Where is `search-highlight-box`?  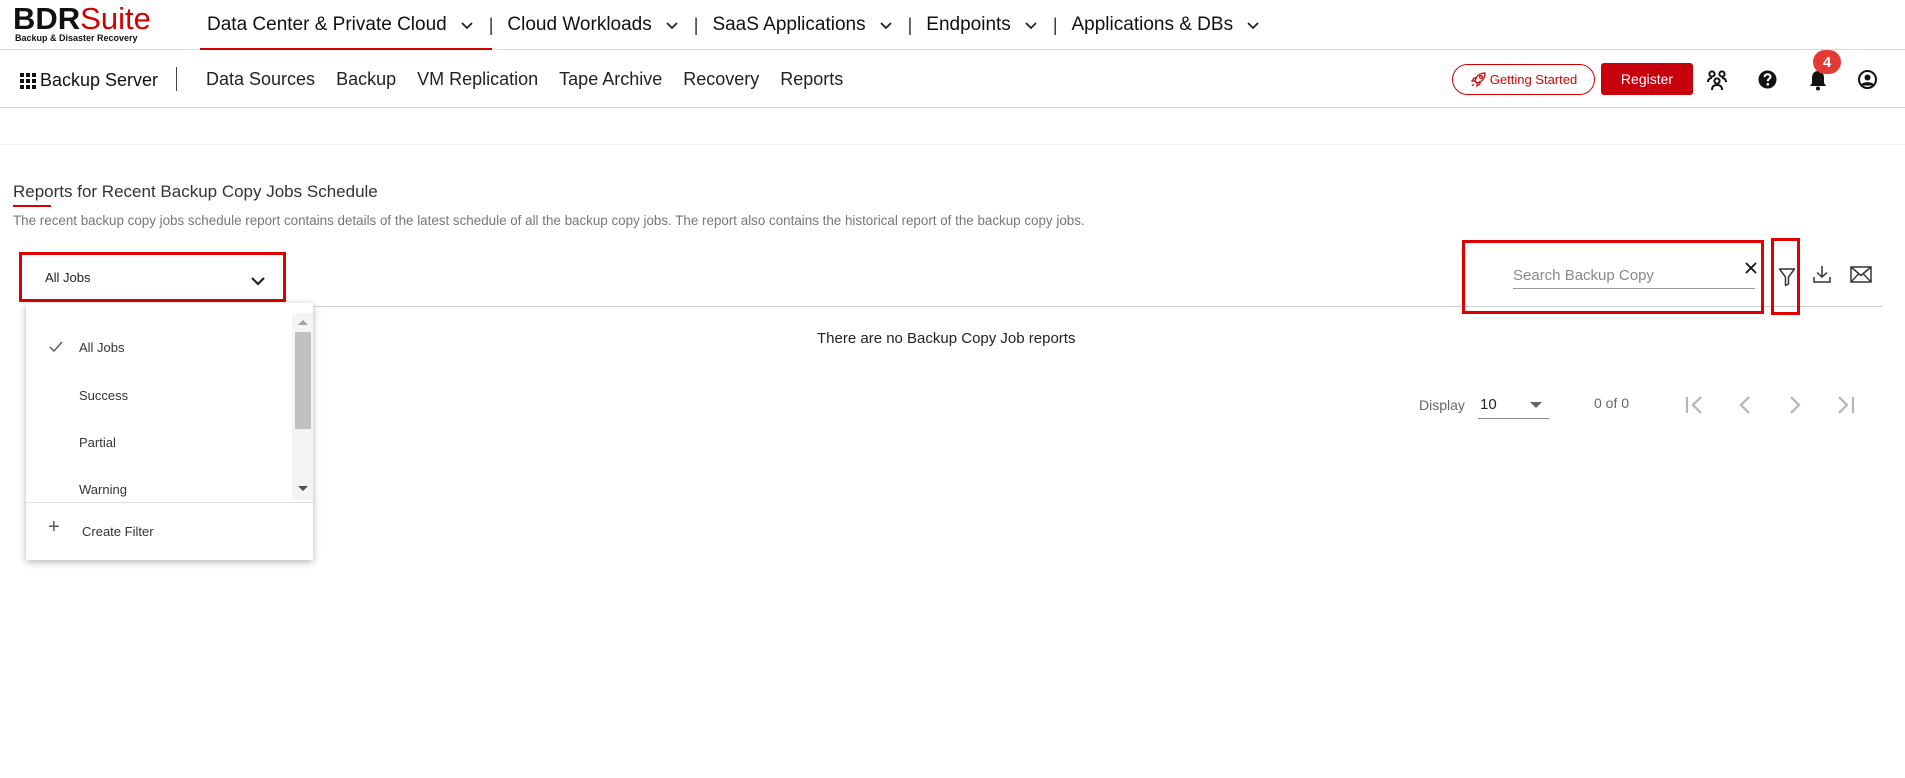
search-highlight-box is located at coordinates (1613, 277).